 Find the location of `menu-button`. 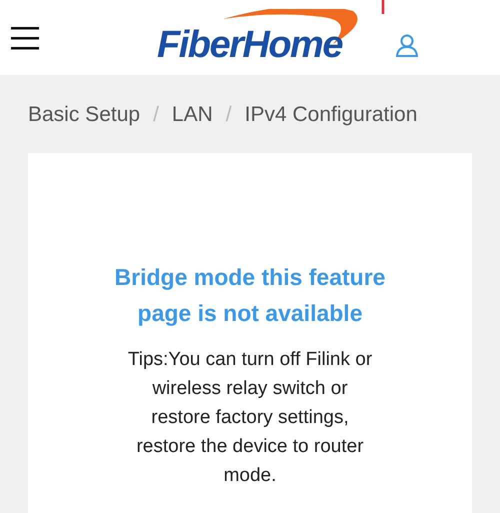

menu-button is located at coordinates (25, 38).